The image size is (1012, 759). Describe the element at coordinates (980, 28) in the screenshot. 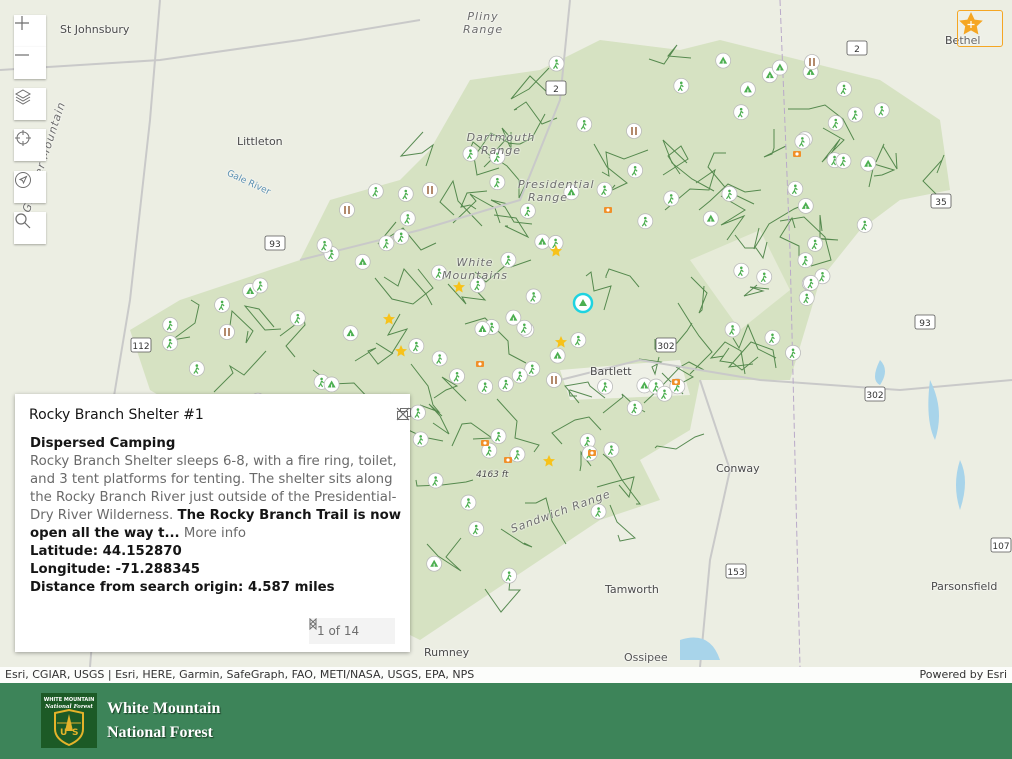

I see `favorites-button` at that location.